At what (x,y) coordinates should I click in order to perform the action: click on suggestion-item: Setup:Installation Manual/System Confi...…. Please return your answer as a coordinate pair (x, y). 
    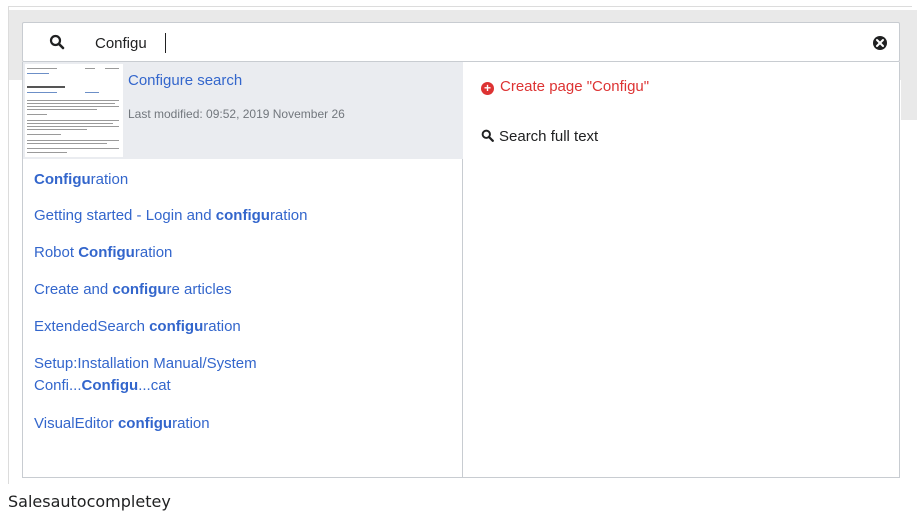
    Looking at the image, I should click on (145, 375).